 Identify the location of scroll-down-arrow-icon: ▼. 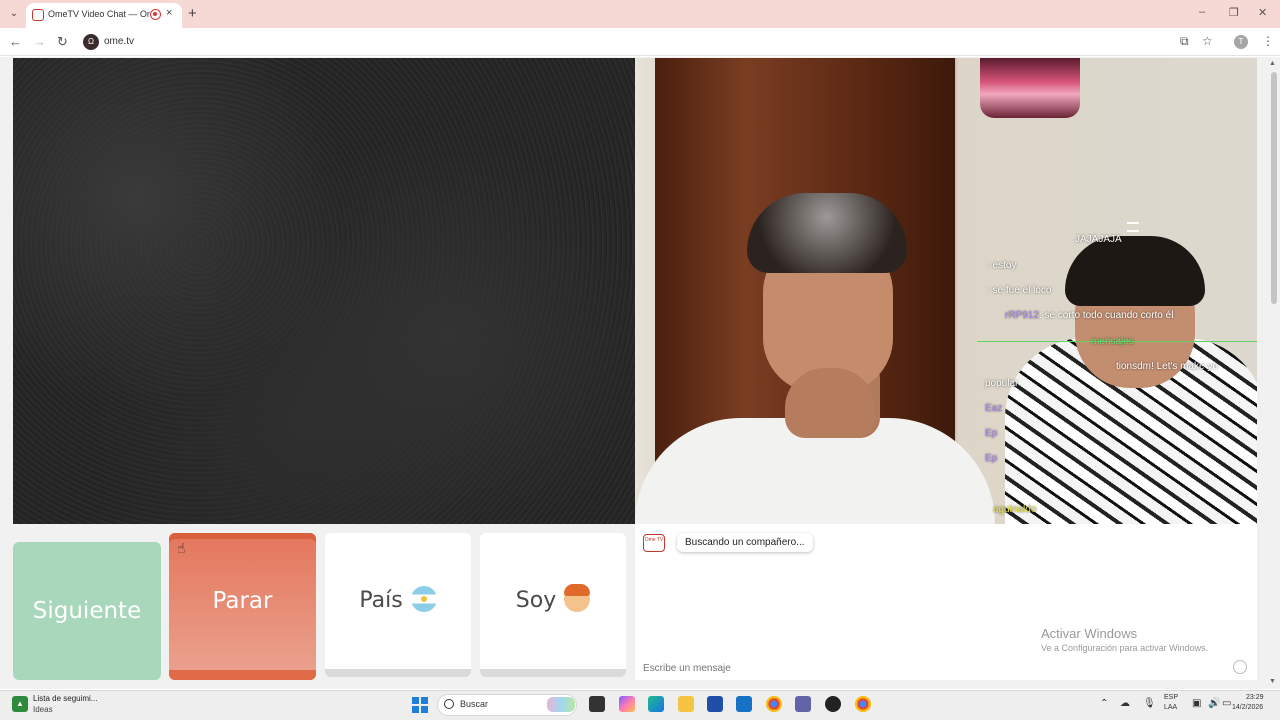
(1272, 681).